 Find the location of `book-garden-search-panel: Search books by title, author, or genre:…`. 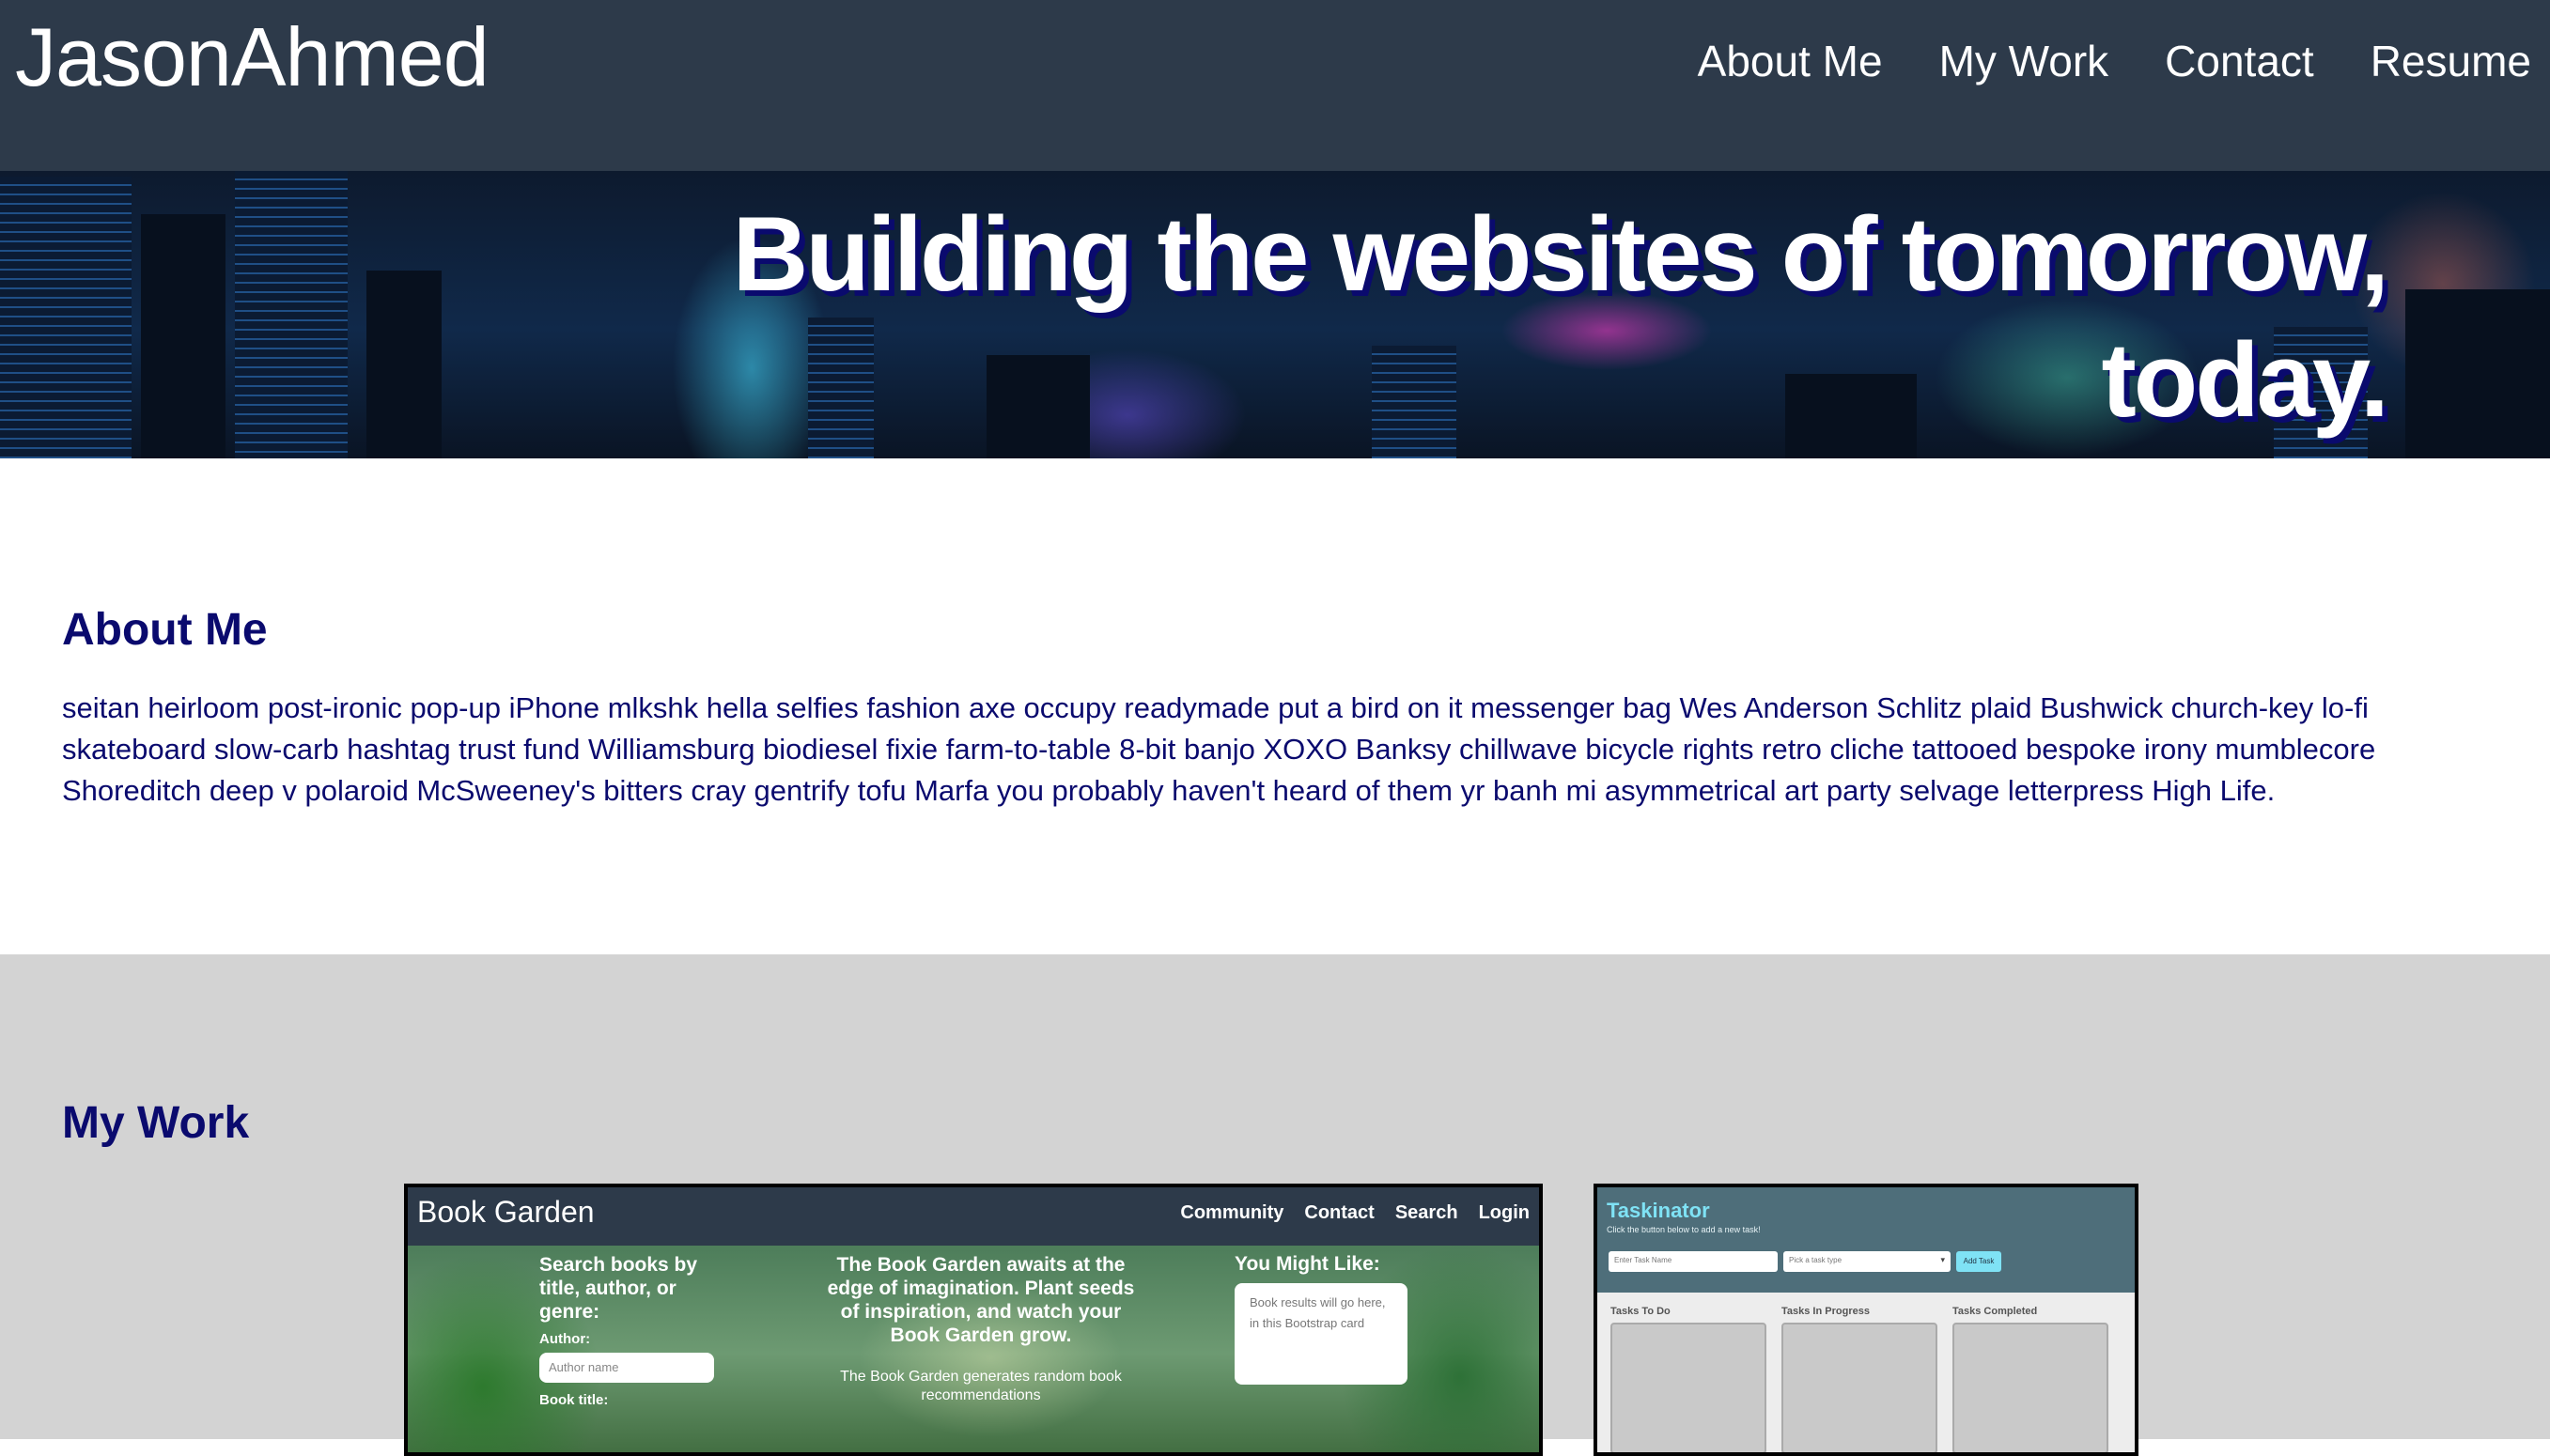

book-garden-search-panel: Search books by title, author, or genre:… is located at coordinates (633, 1330).